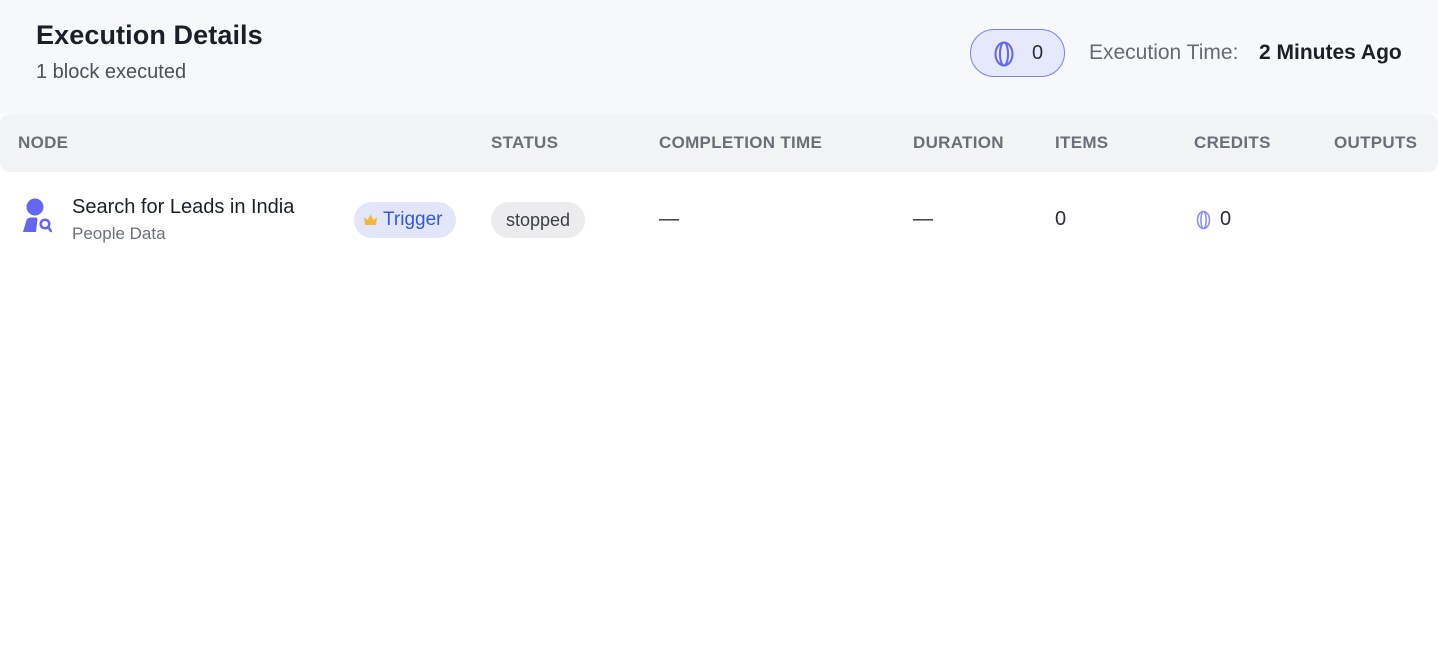  I want to click on duration-cell: —, so click(923, 219).